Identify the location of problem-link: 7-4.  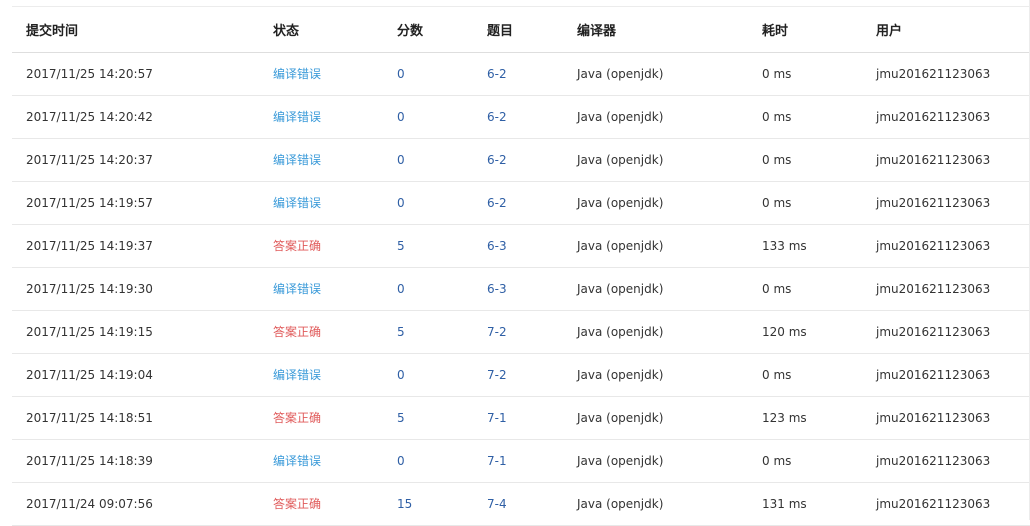
(497, 504).